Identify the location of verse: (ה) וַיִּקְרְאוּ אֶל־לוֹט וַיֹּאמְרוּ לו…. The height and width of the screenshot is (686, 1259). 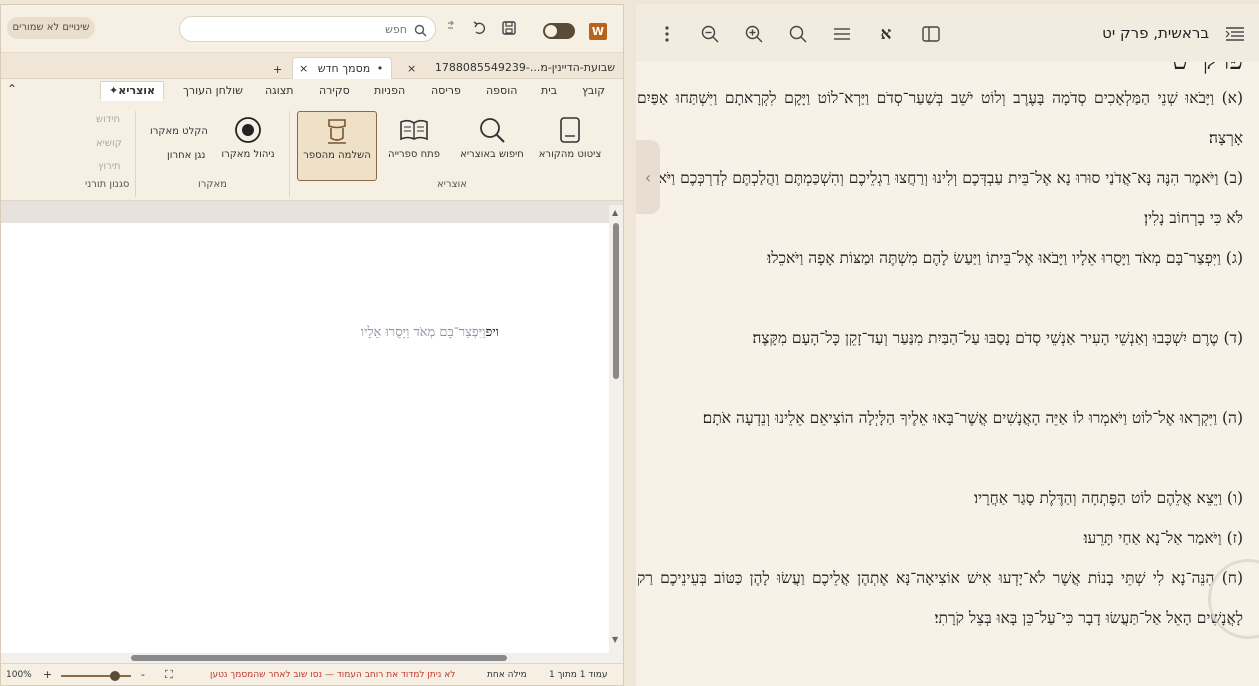
(940, 438).